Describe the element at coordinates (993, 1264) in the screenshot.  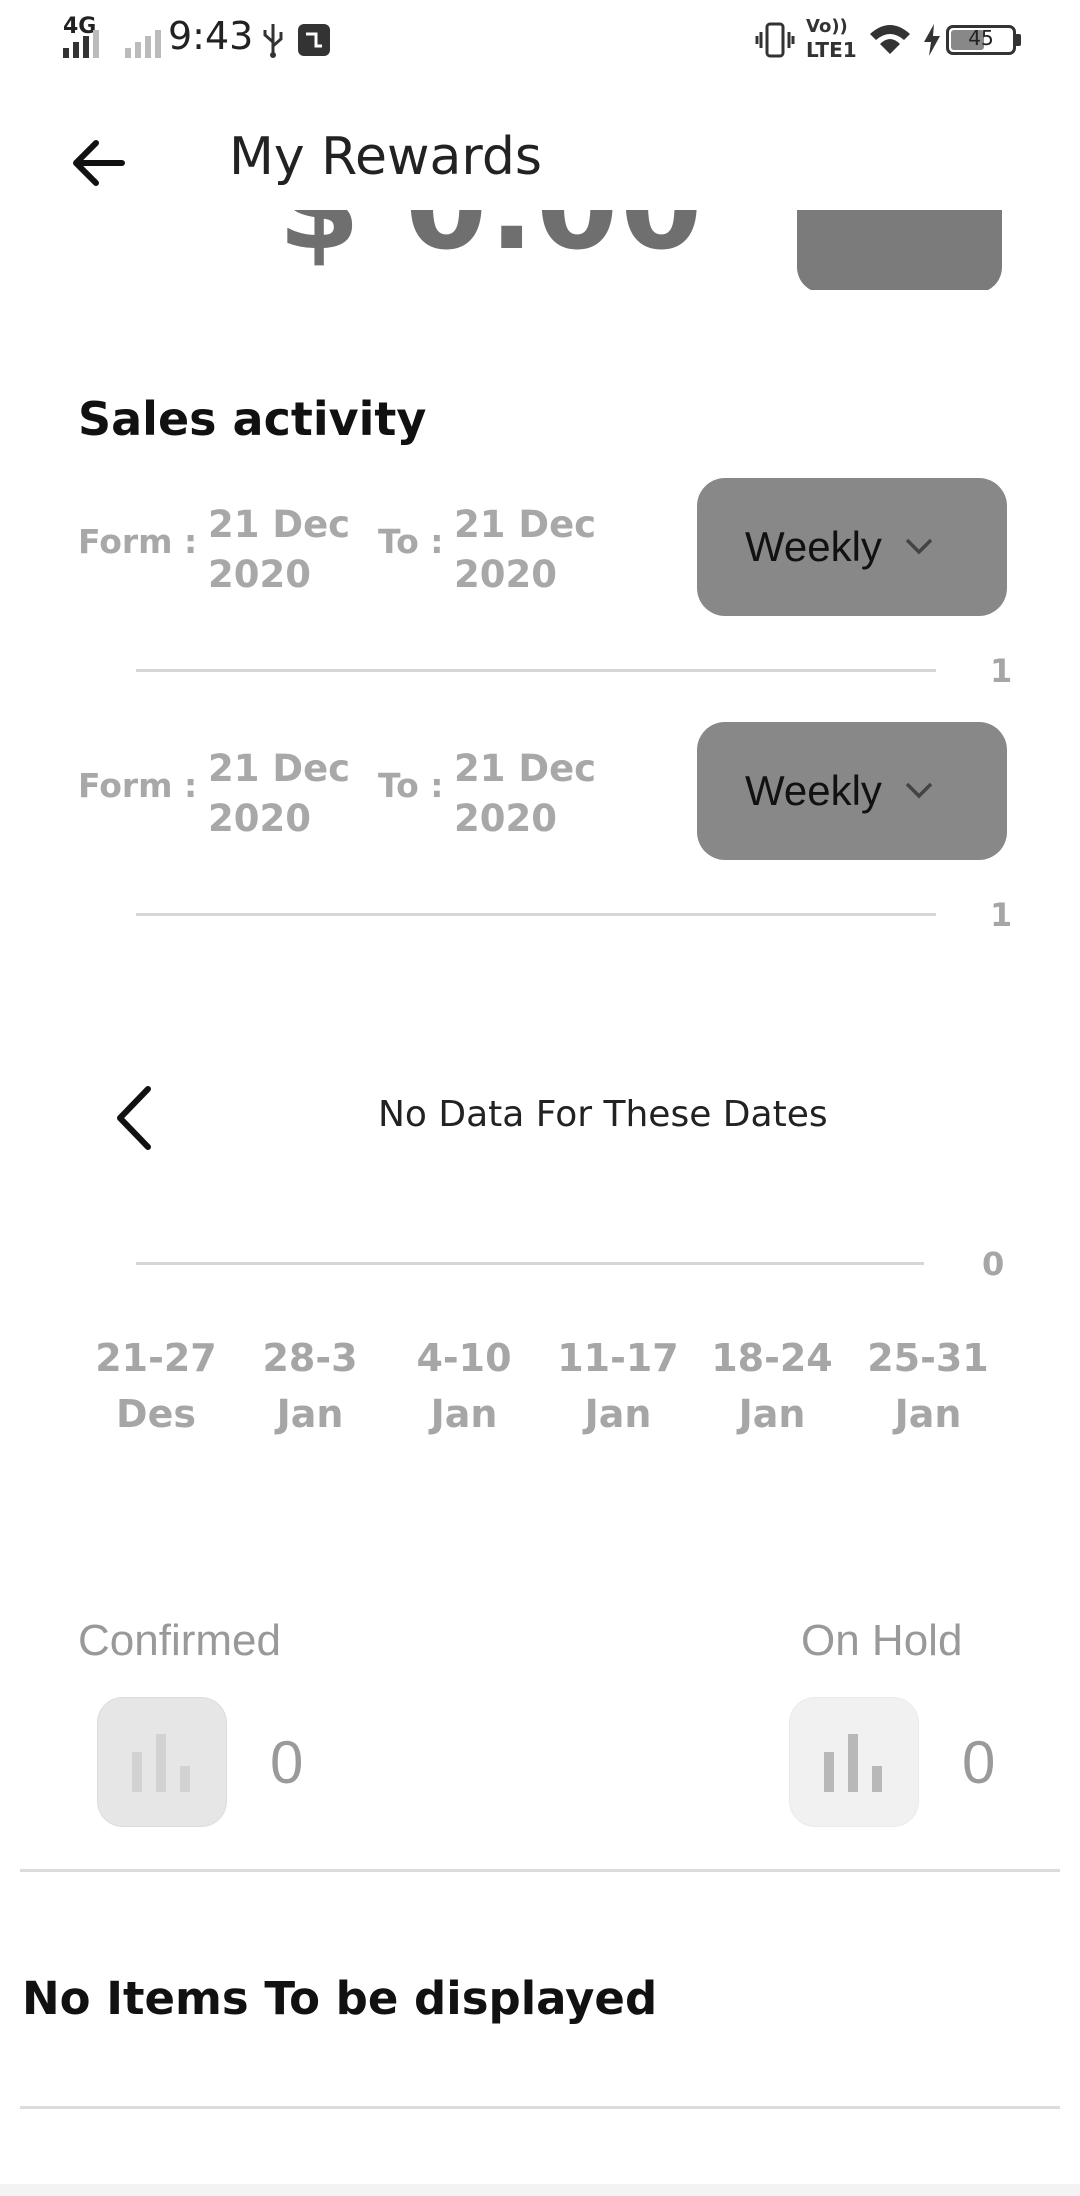
I see `axis-value: 0` at that location.